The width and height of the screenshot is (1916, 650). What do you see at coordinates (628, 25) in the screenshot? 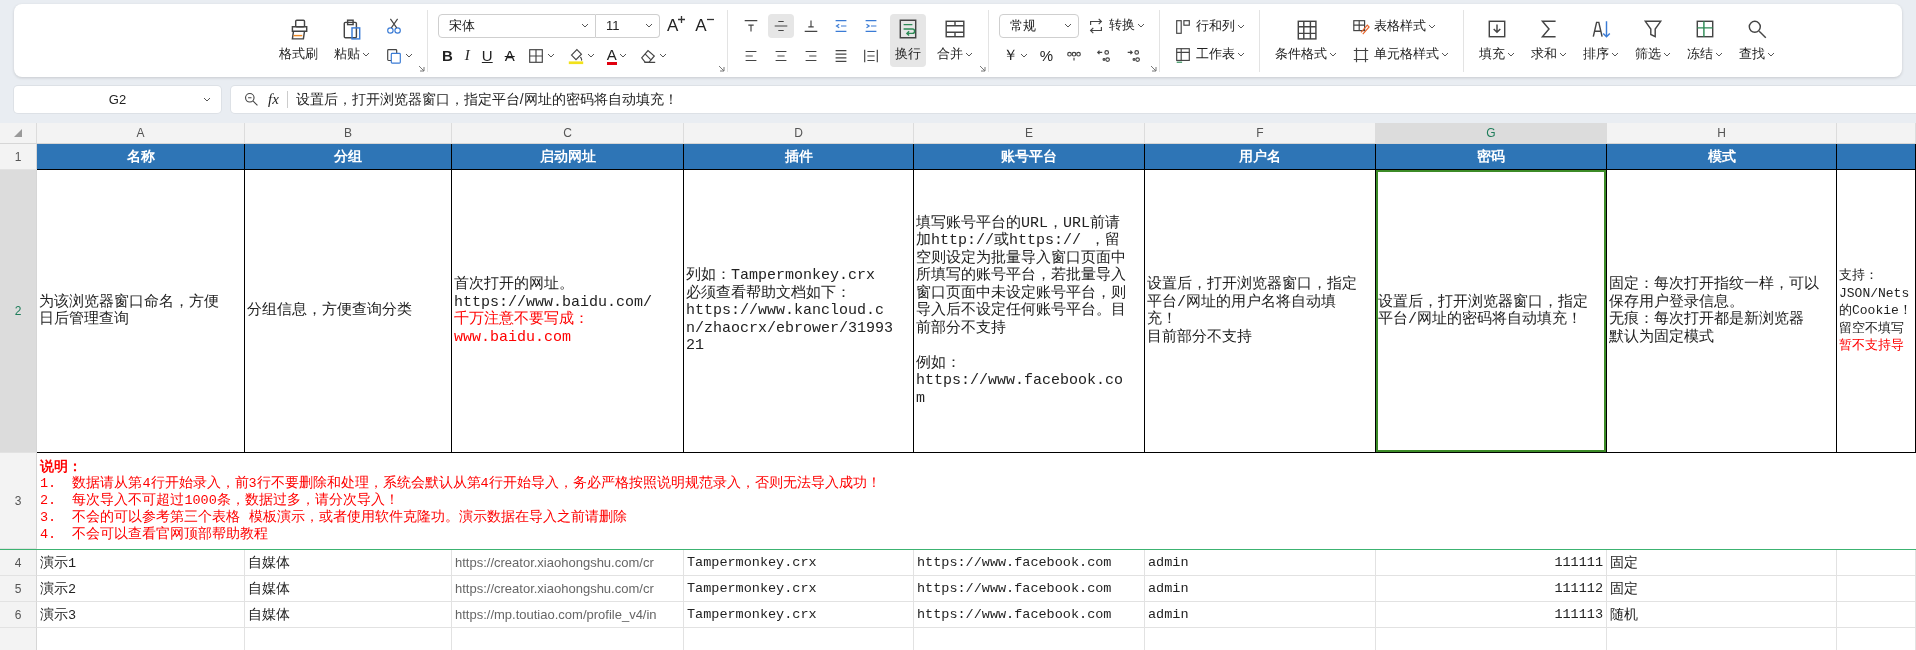
I see `font-size-dropdown: 11` at bounding box center [628, 25].